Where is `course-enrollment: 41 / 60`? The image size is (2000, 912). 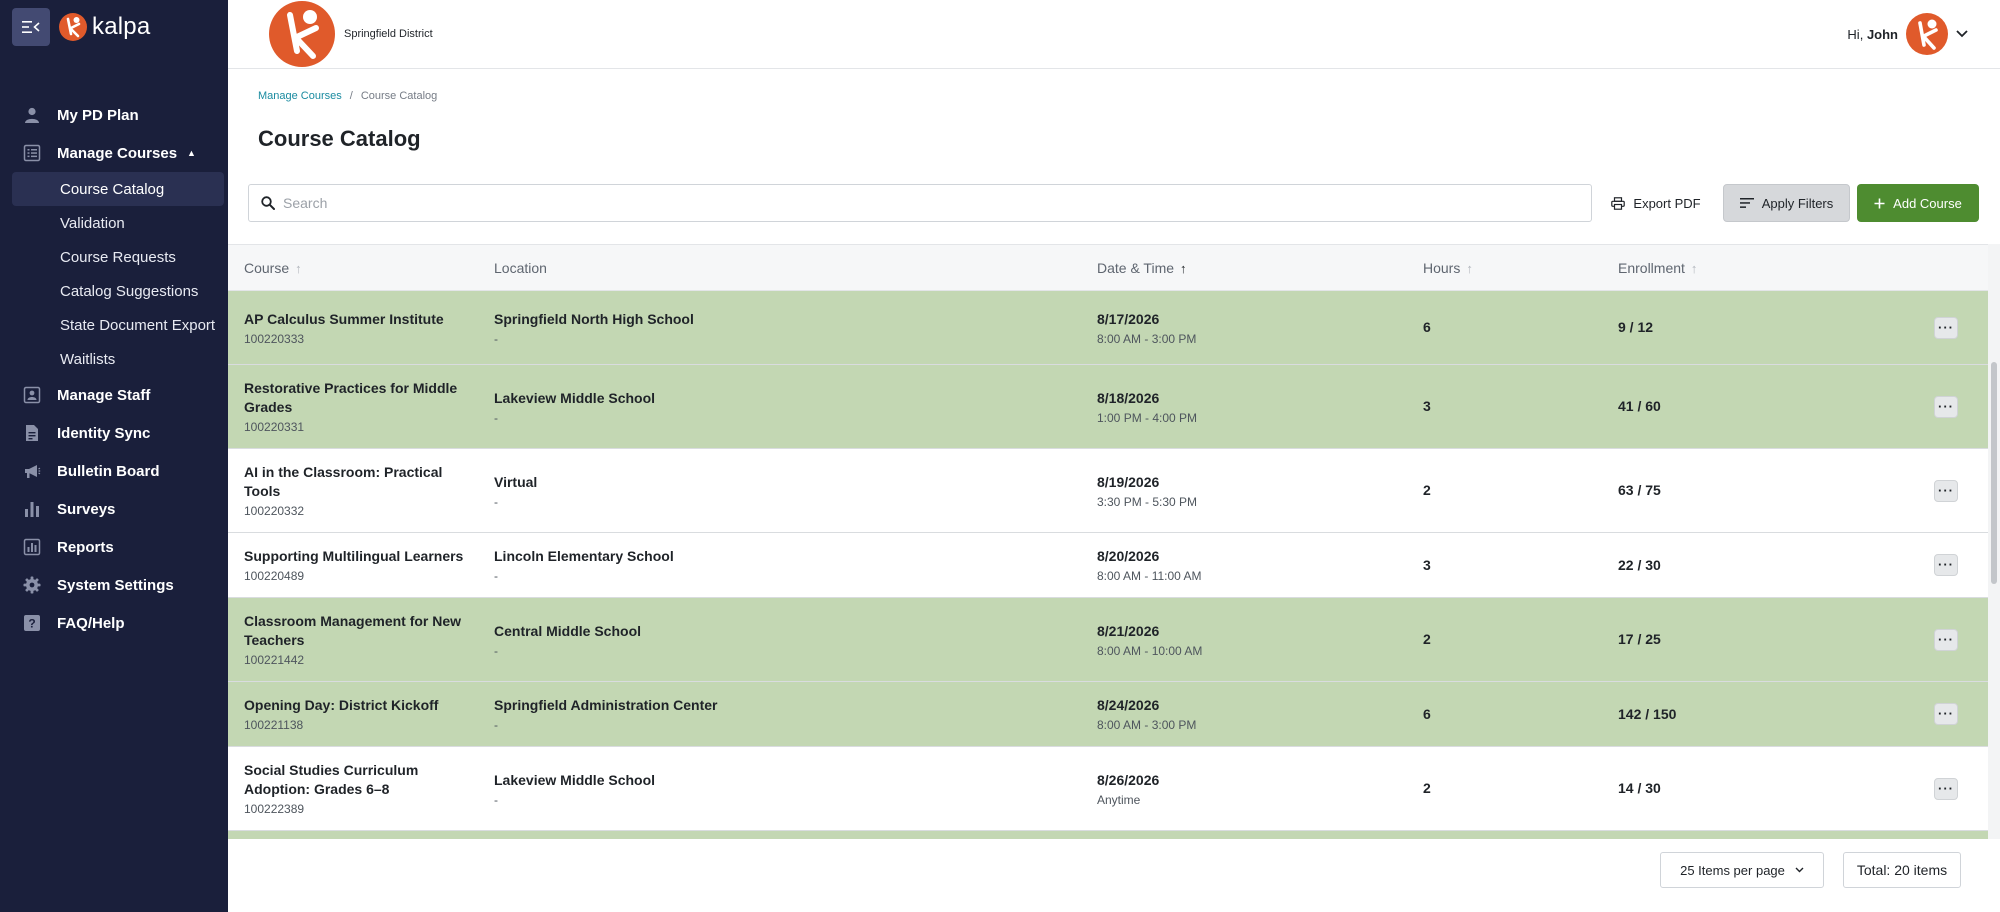 course-enrollment: 41 / 60 is located at coordinates (1639, 406).